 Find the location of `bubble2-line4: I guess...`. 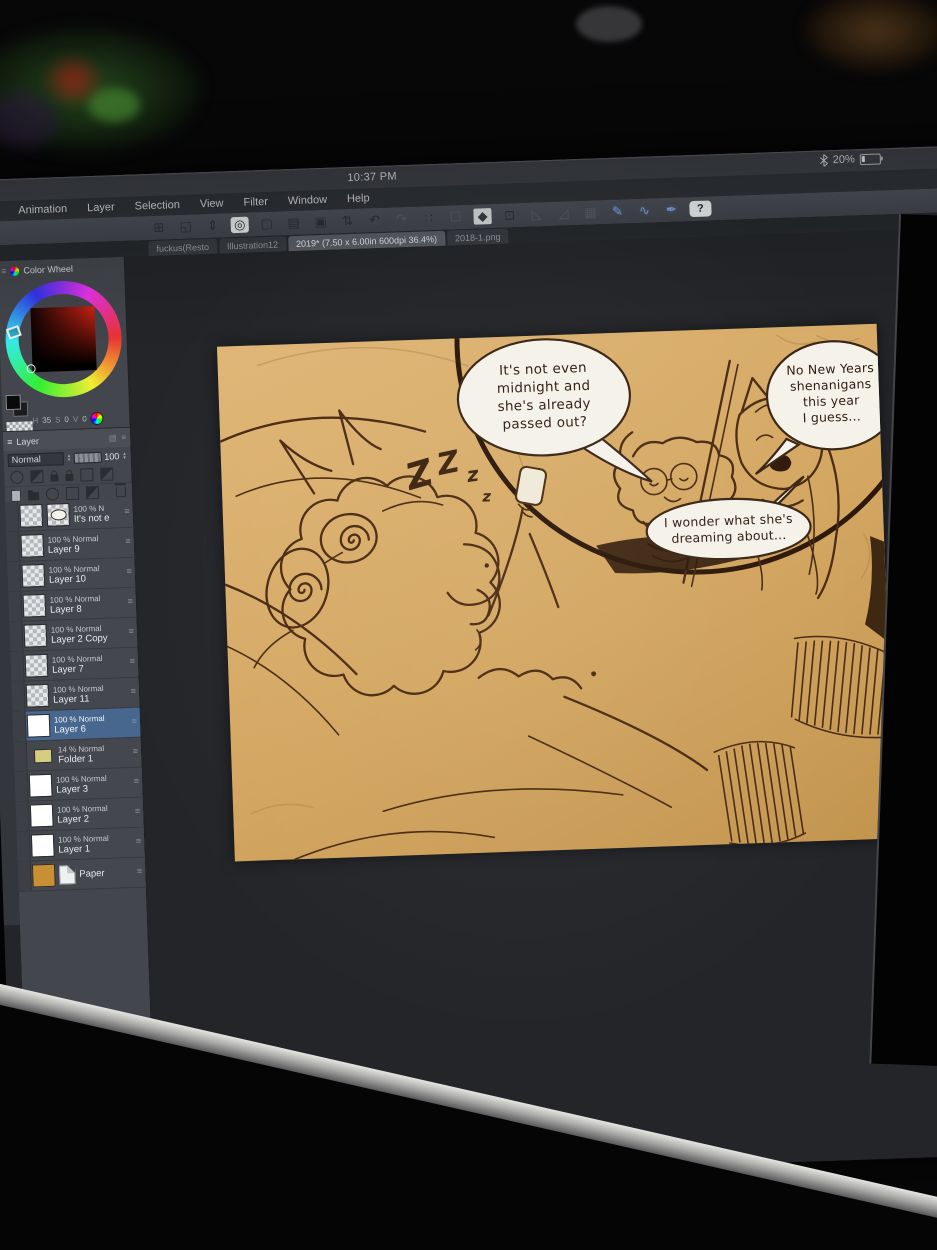

bubble2-line4: I guess... is located at coordinates (831, 416).